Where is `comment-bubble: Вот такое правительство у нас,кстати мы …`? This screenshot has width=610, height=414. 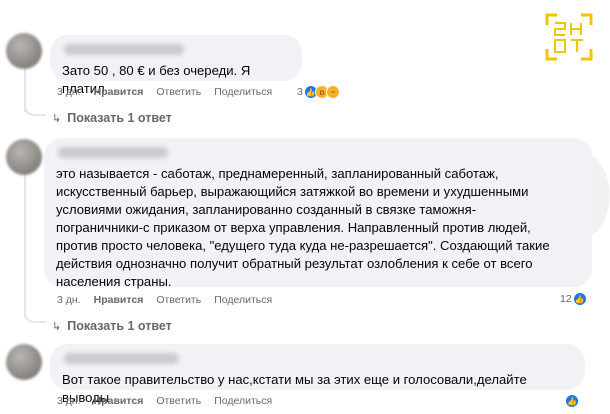
comment-bubble: Вот такое правительство у нас,кстати мы … is located at coordinates (317, 374).